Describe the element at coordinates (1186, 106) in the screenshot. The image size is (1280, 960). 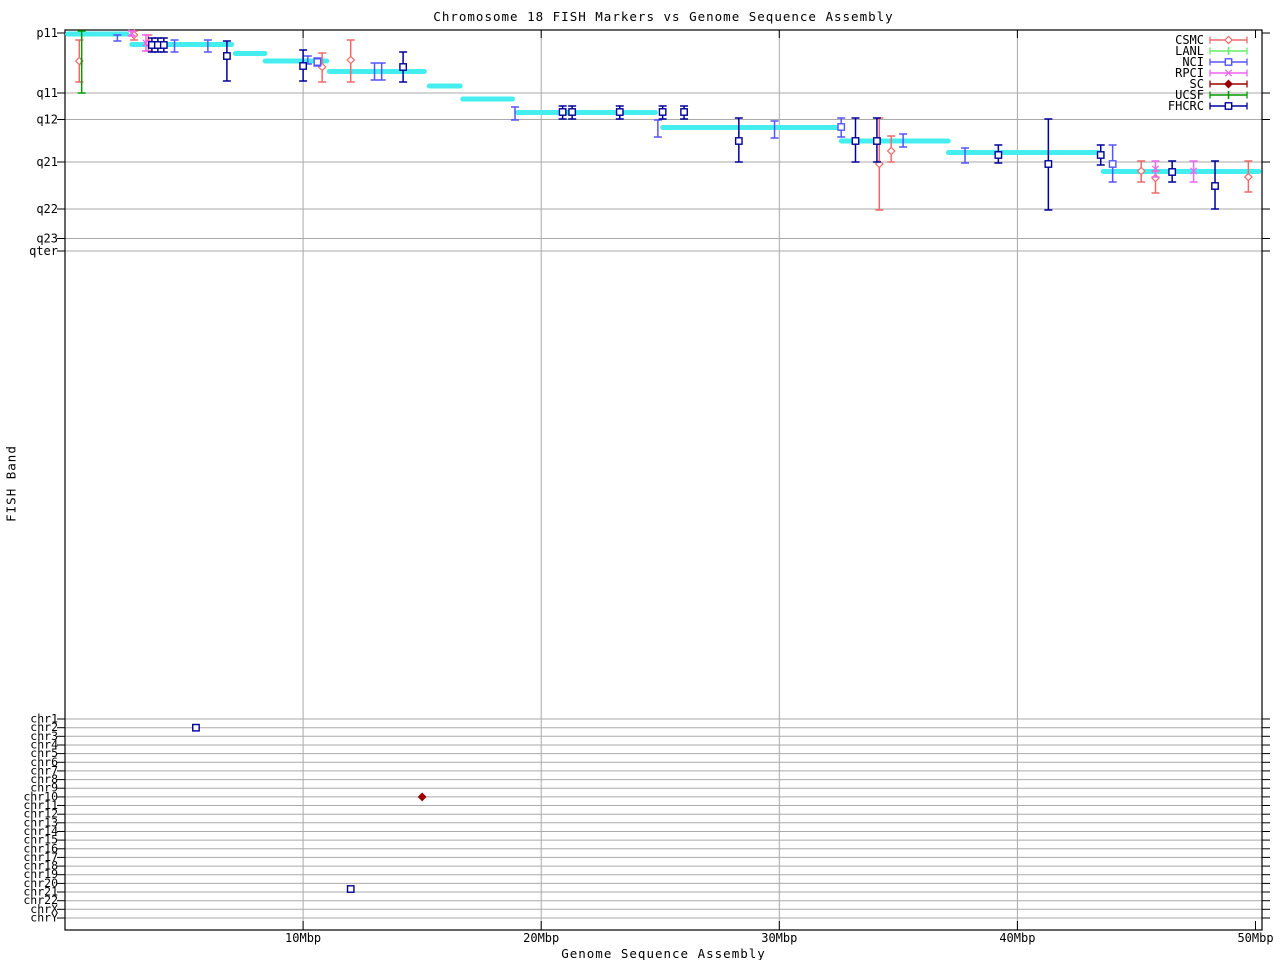
I see `legend-label-FHCRC: FHCRC` at that location.